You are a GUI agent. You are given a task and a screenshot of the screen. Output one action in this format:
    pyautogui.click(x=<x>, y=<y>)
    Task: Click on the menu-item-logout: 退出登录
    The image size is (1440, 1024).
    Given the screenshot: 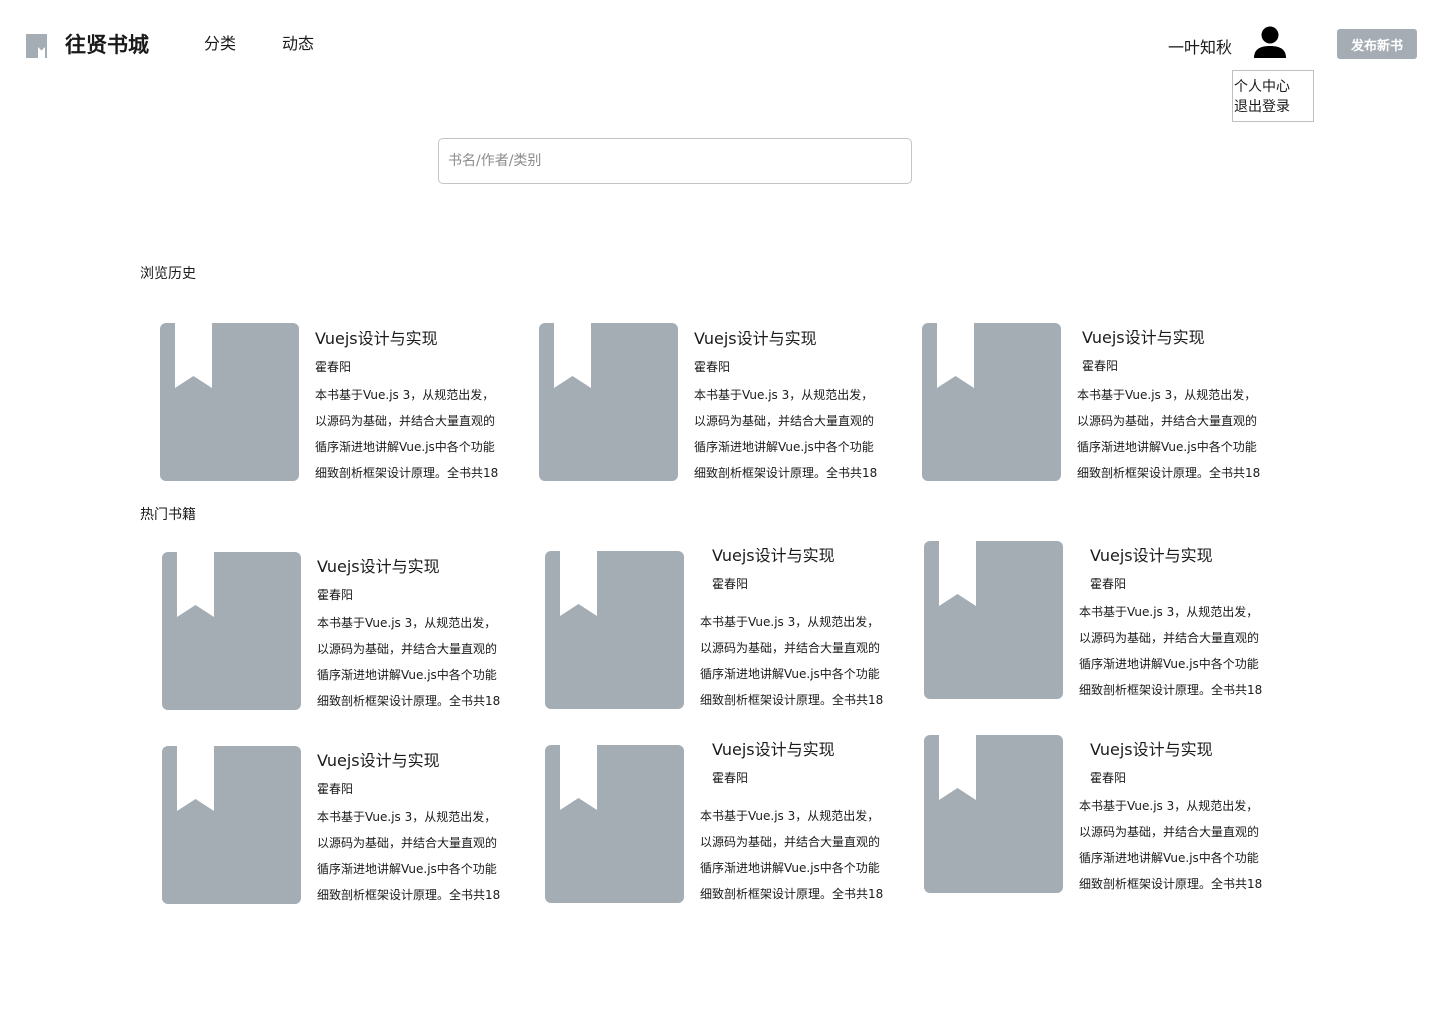 What is the action you would take?
    pyautogui.click(x=1273, y=107)
    